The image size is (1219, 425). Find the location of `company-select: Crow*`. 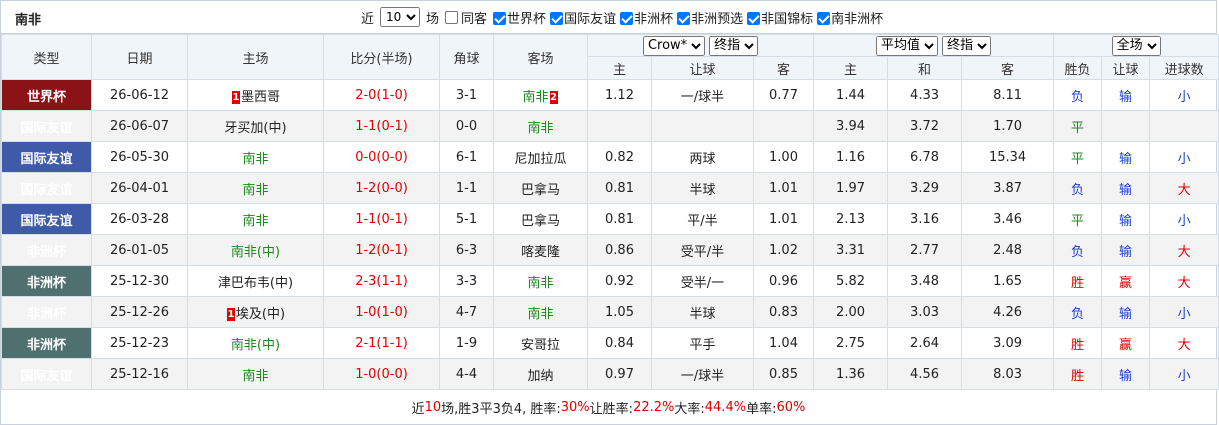

company-select: Crow* is located at coordinates (673, 45).